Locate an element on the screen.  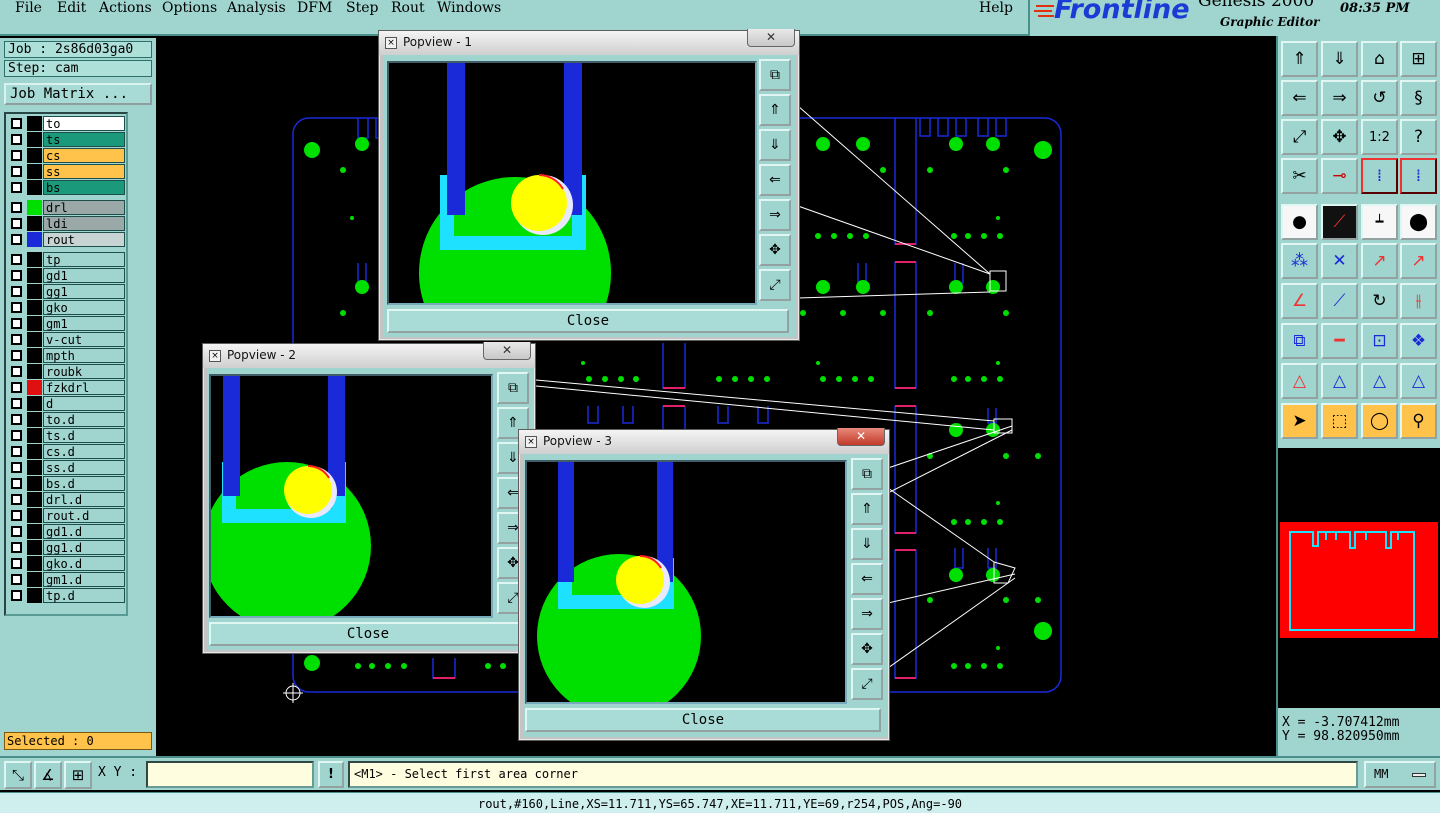
menu-edit: Edit is located at coordinates (71, 8).